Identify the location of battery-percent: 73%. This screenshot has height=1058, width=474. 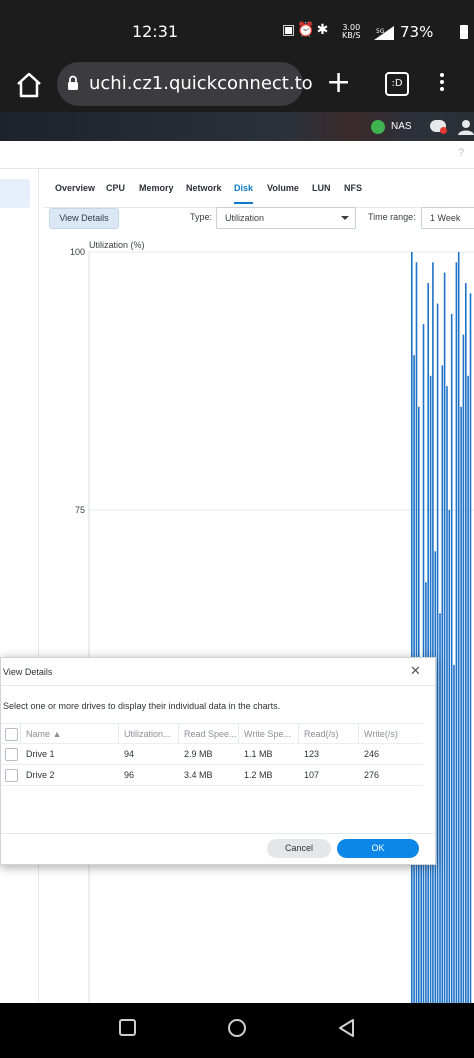
(417, 32).